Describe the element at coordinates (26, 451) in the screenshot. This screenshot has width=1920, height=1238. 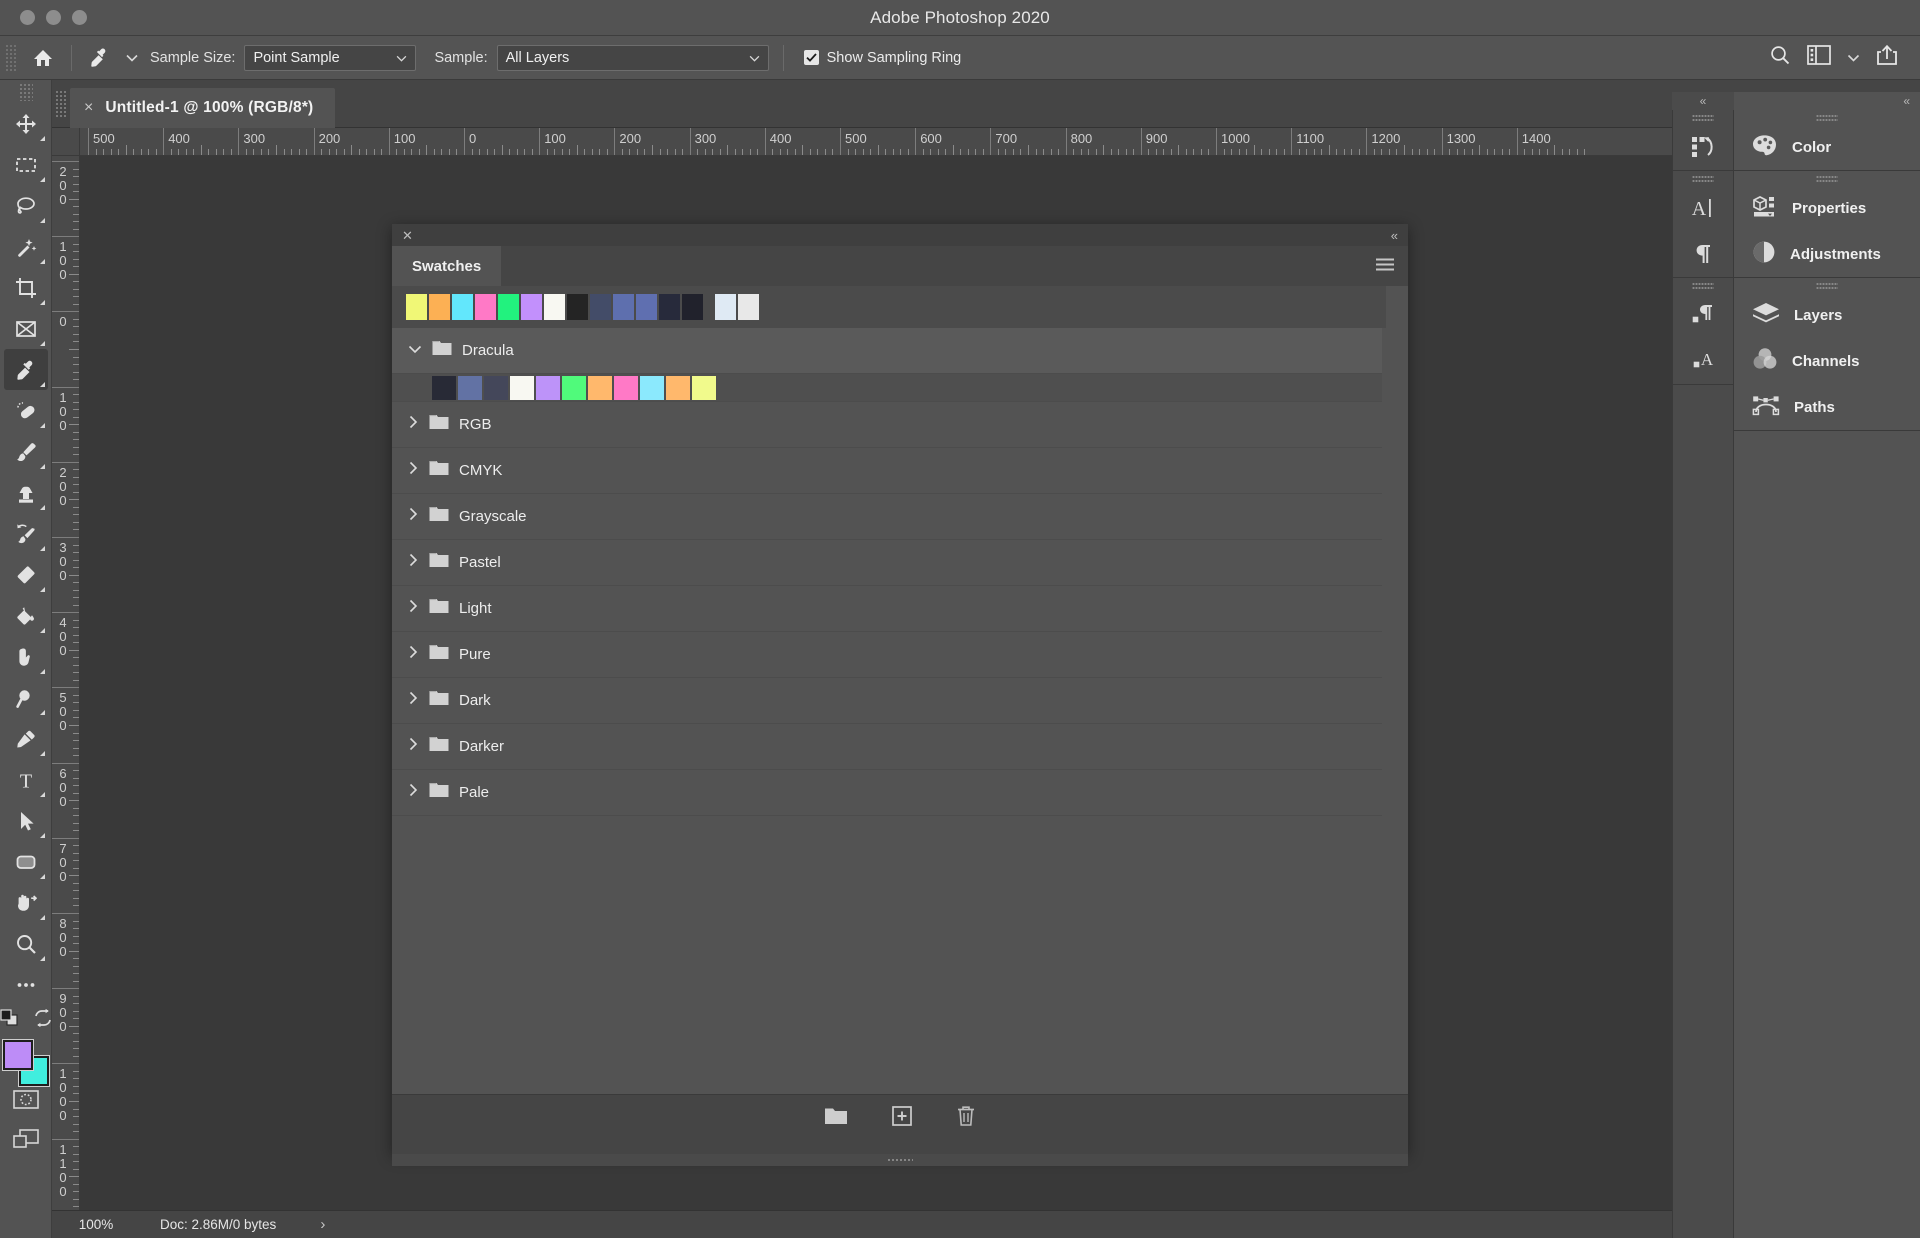
I see `brush-tool` at that location.